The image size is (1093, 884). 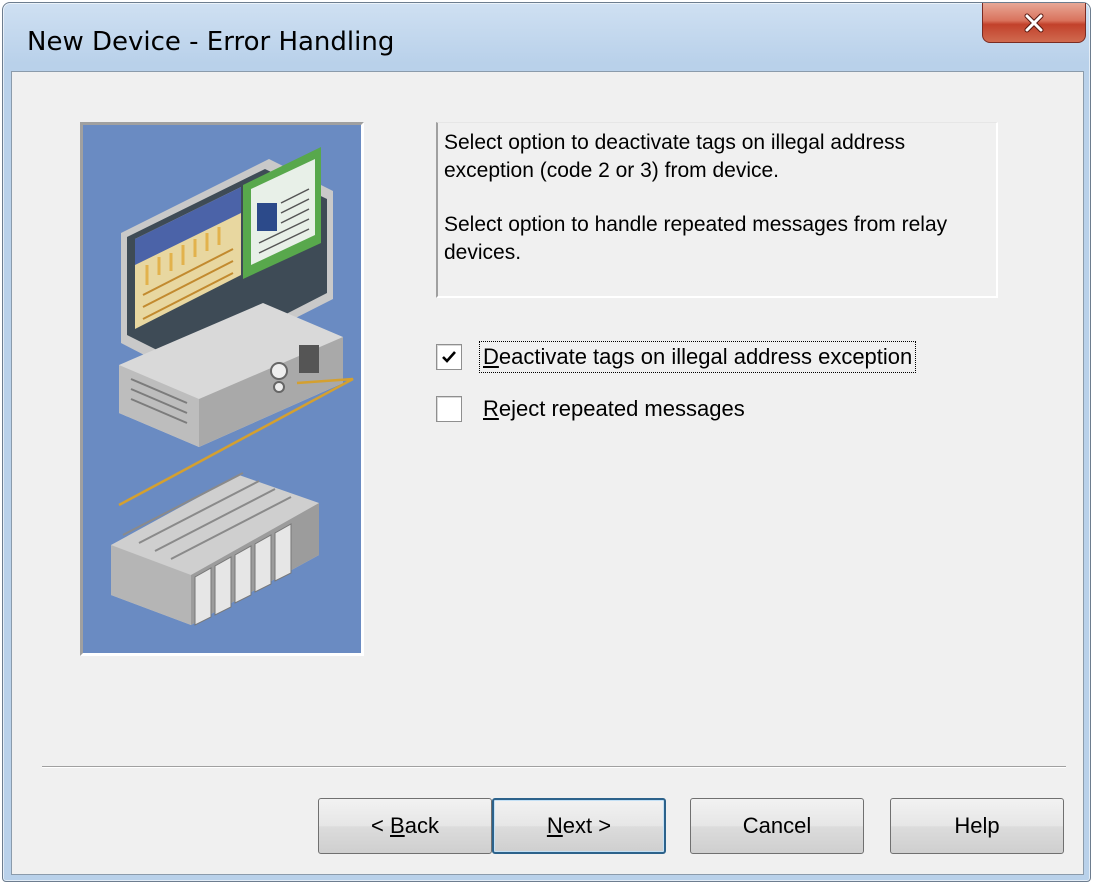 What do you see at coordinates (405, 826) in the screenshot?
I see `back-button: < Back` at bounding box center [405, 826].